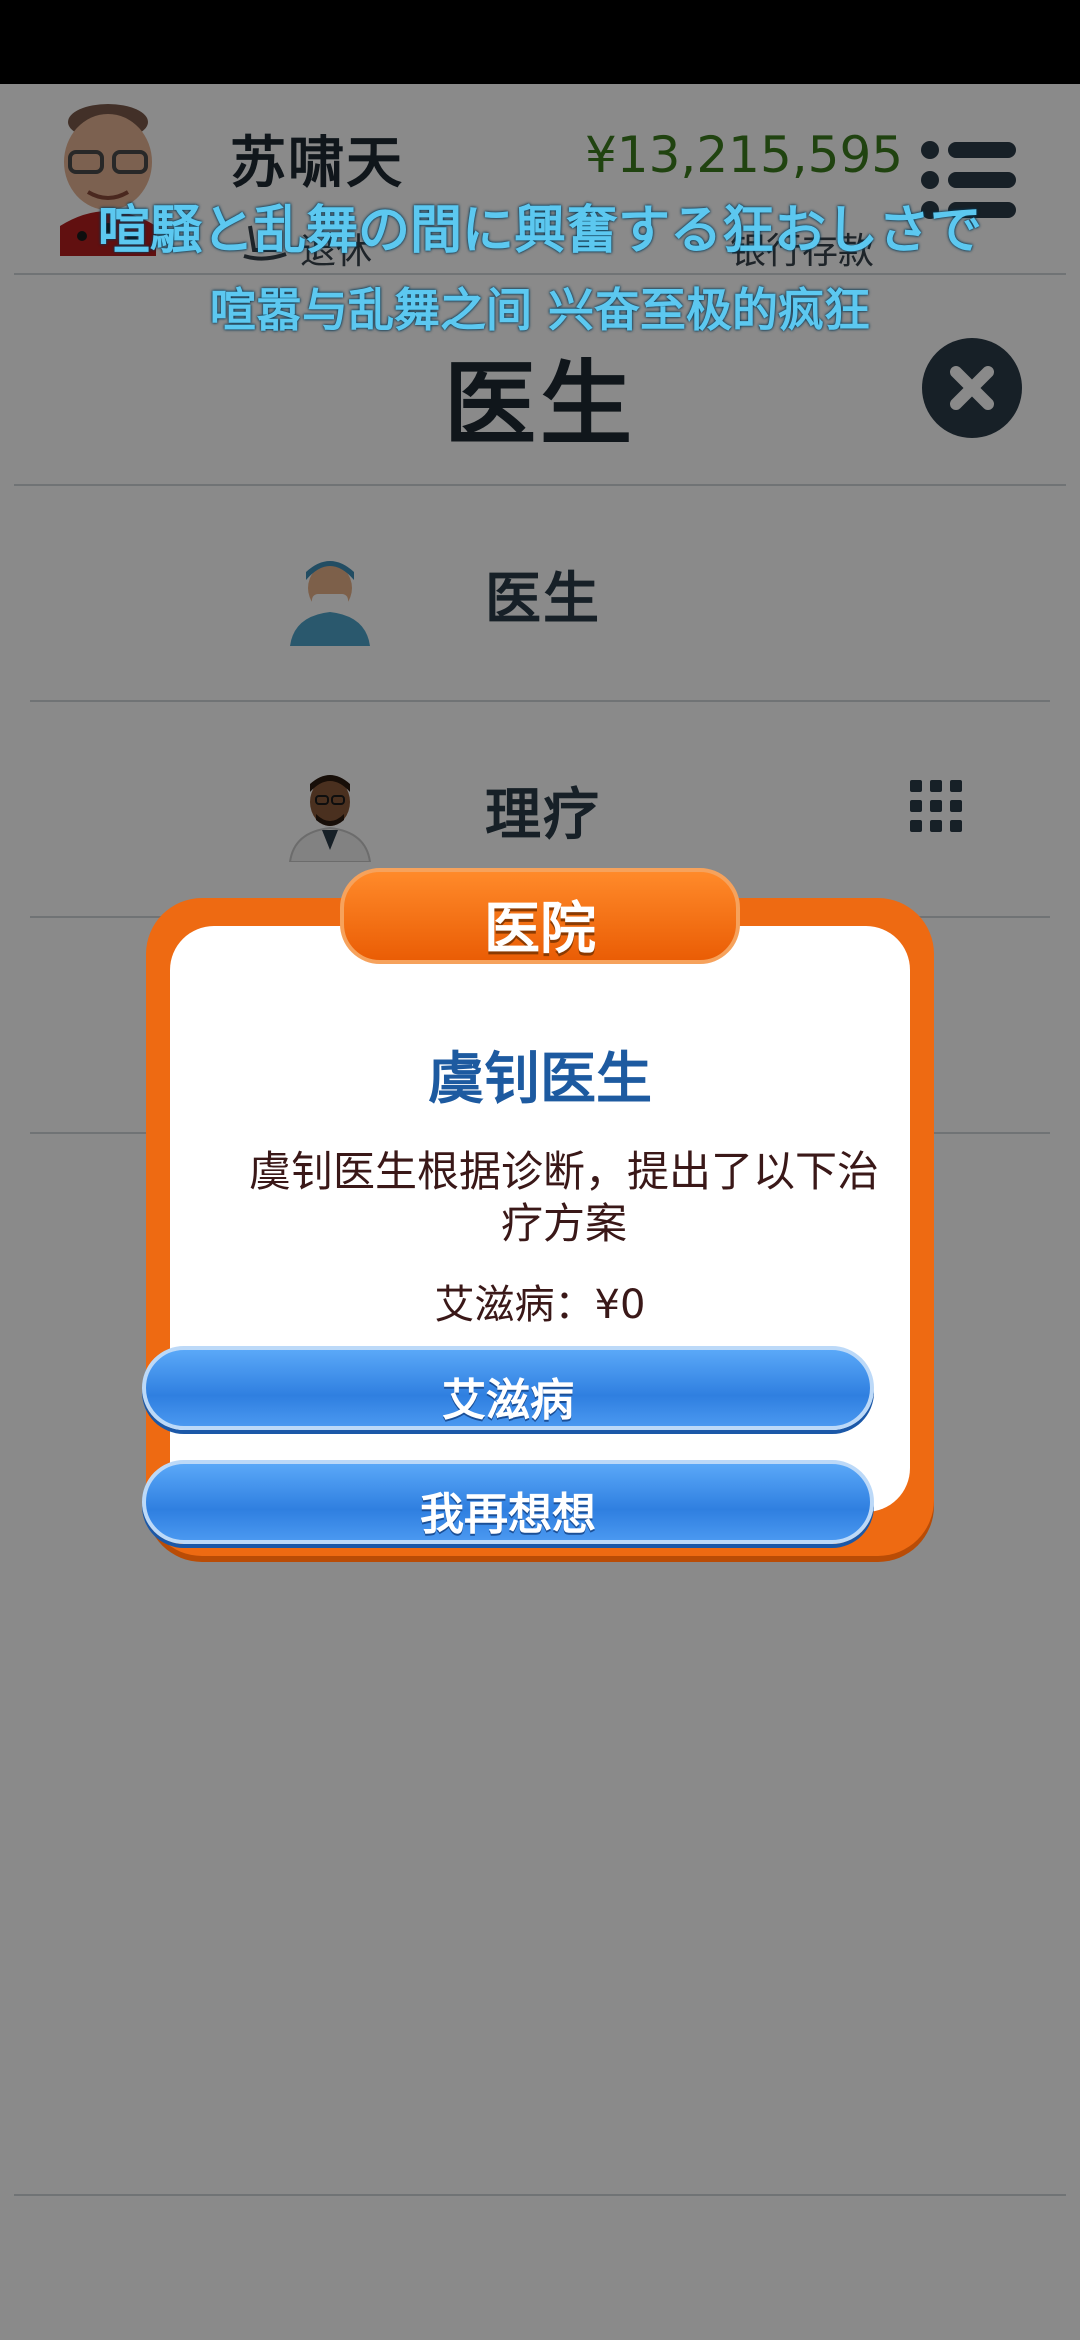 This screenshot has width=1080, height=2340. What do you see at coordinates (508, 1400) in the screenshot?
I see `button-label: 艾滋病` at bounding box center [508, 1400].